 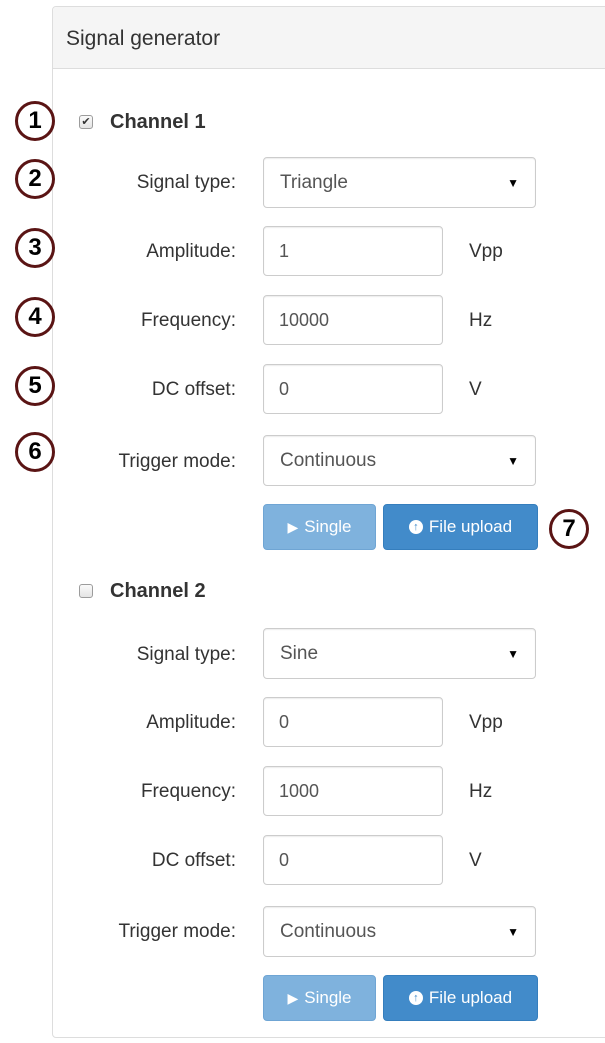 I want to click on ch1-amplitude-label: Amplitude:, so click(x=191, y=251).